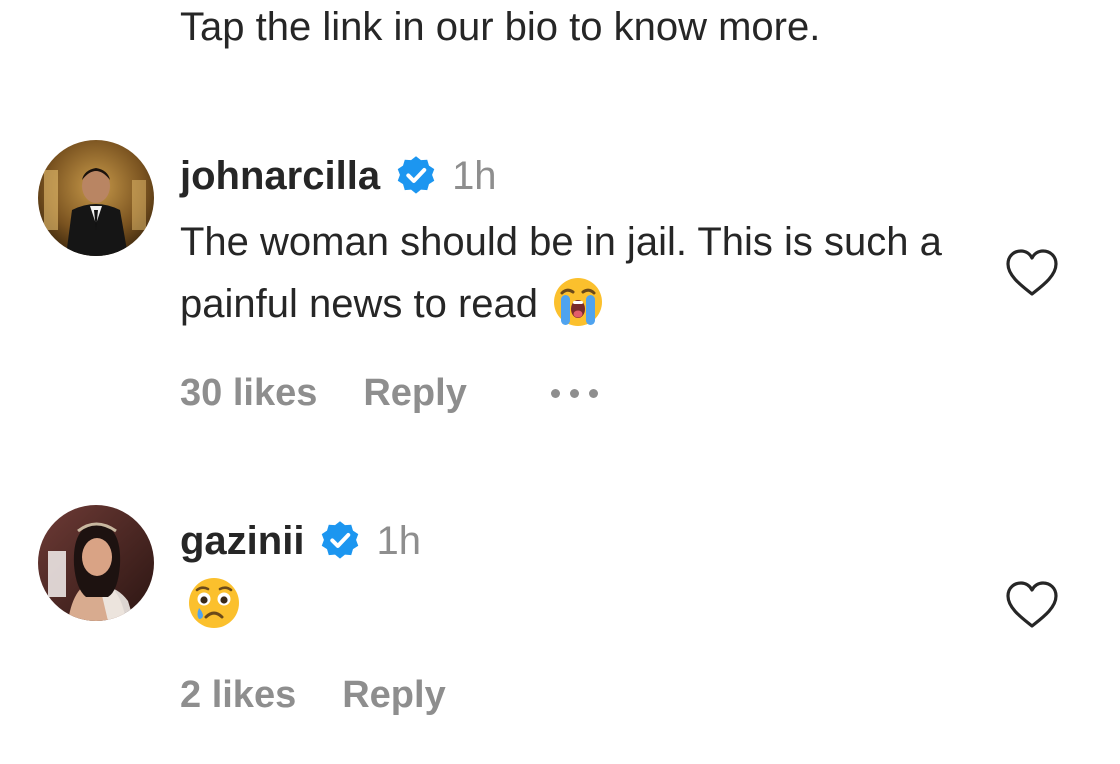 Image resolution: width=1120 pixels, height=764 pixels. I want to click on anguished-crying-face-icon, so click(214, 603).